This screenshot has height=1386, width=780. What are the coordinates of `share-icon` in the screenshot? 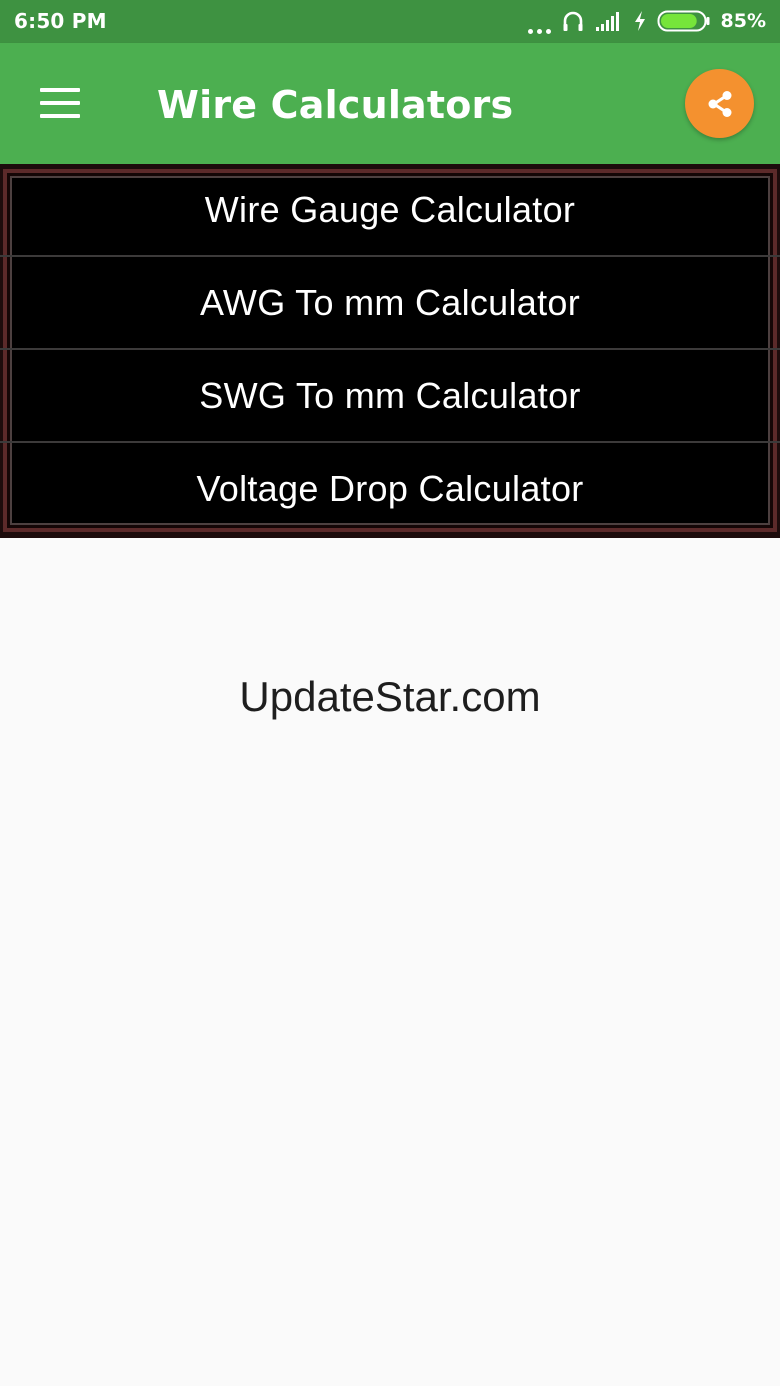 It's located at (719, 103).